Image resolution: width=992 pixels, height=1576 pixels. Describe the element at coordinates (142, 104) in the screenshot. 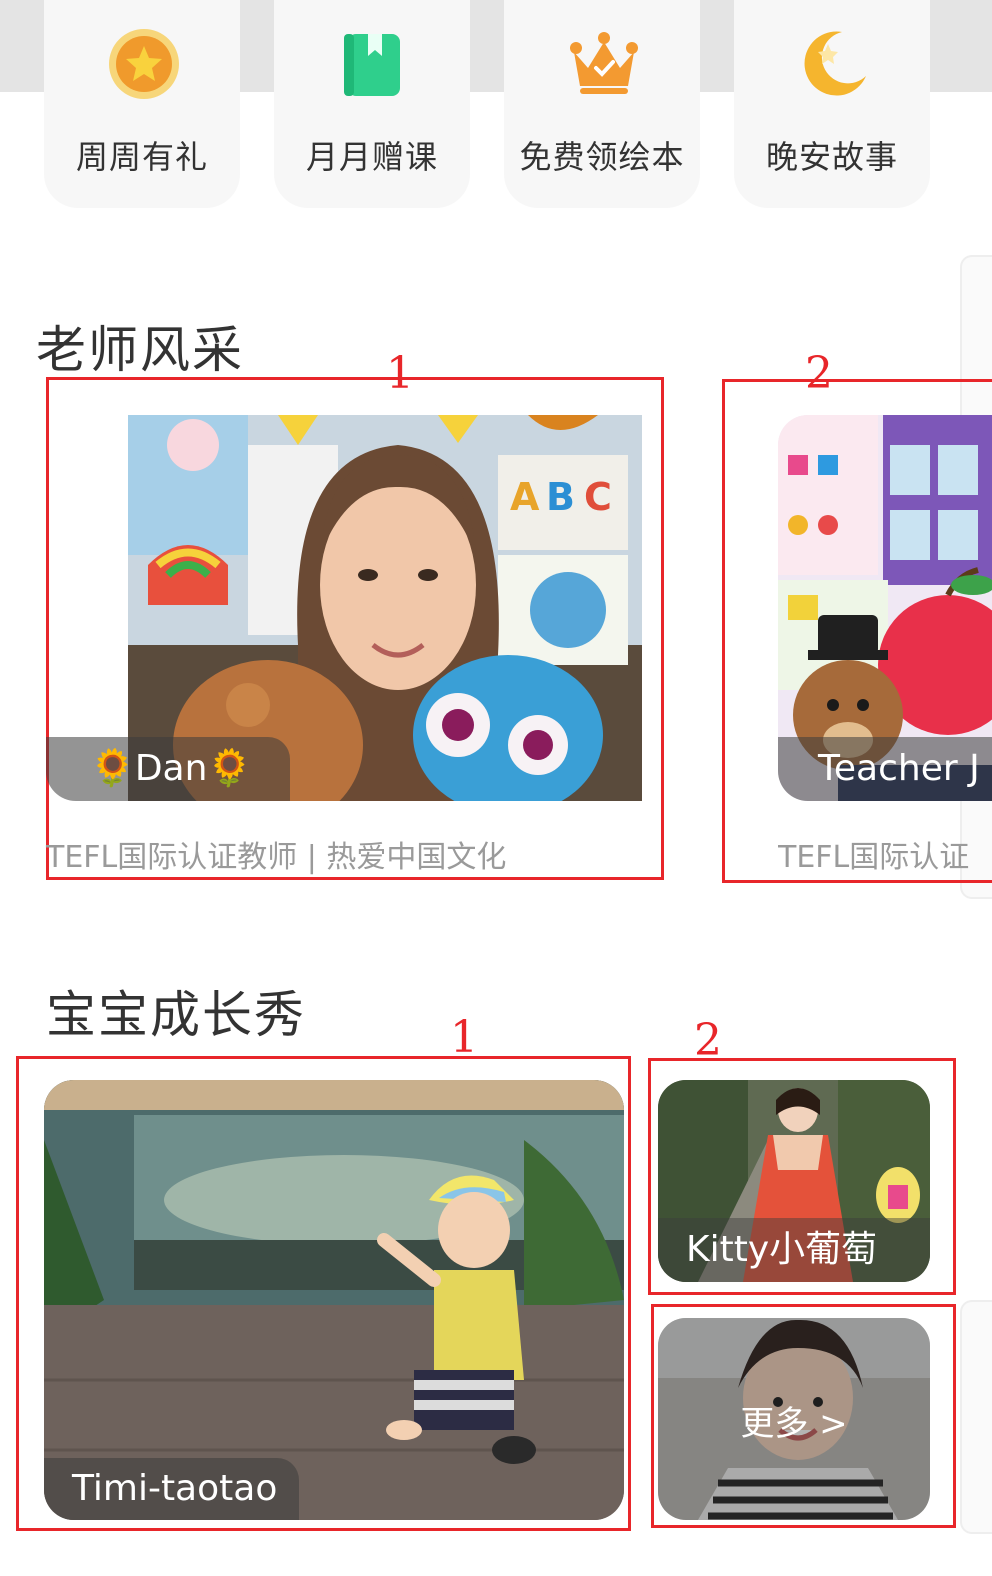

I see `quick-entry-weekly-gift: 周周有礼` at that location.